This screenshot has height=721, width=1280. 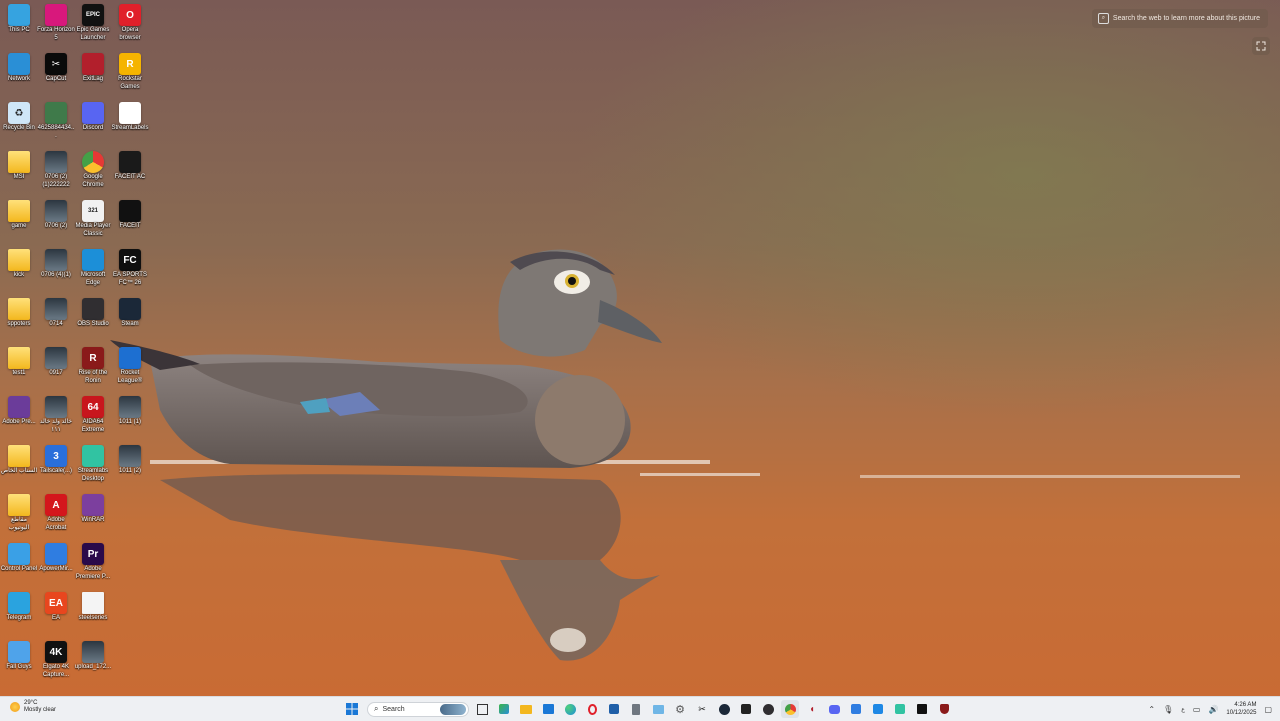 I want to click on taskbar-app-apowermirror, so click(x=856, y=709).